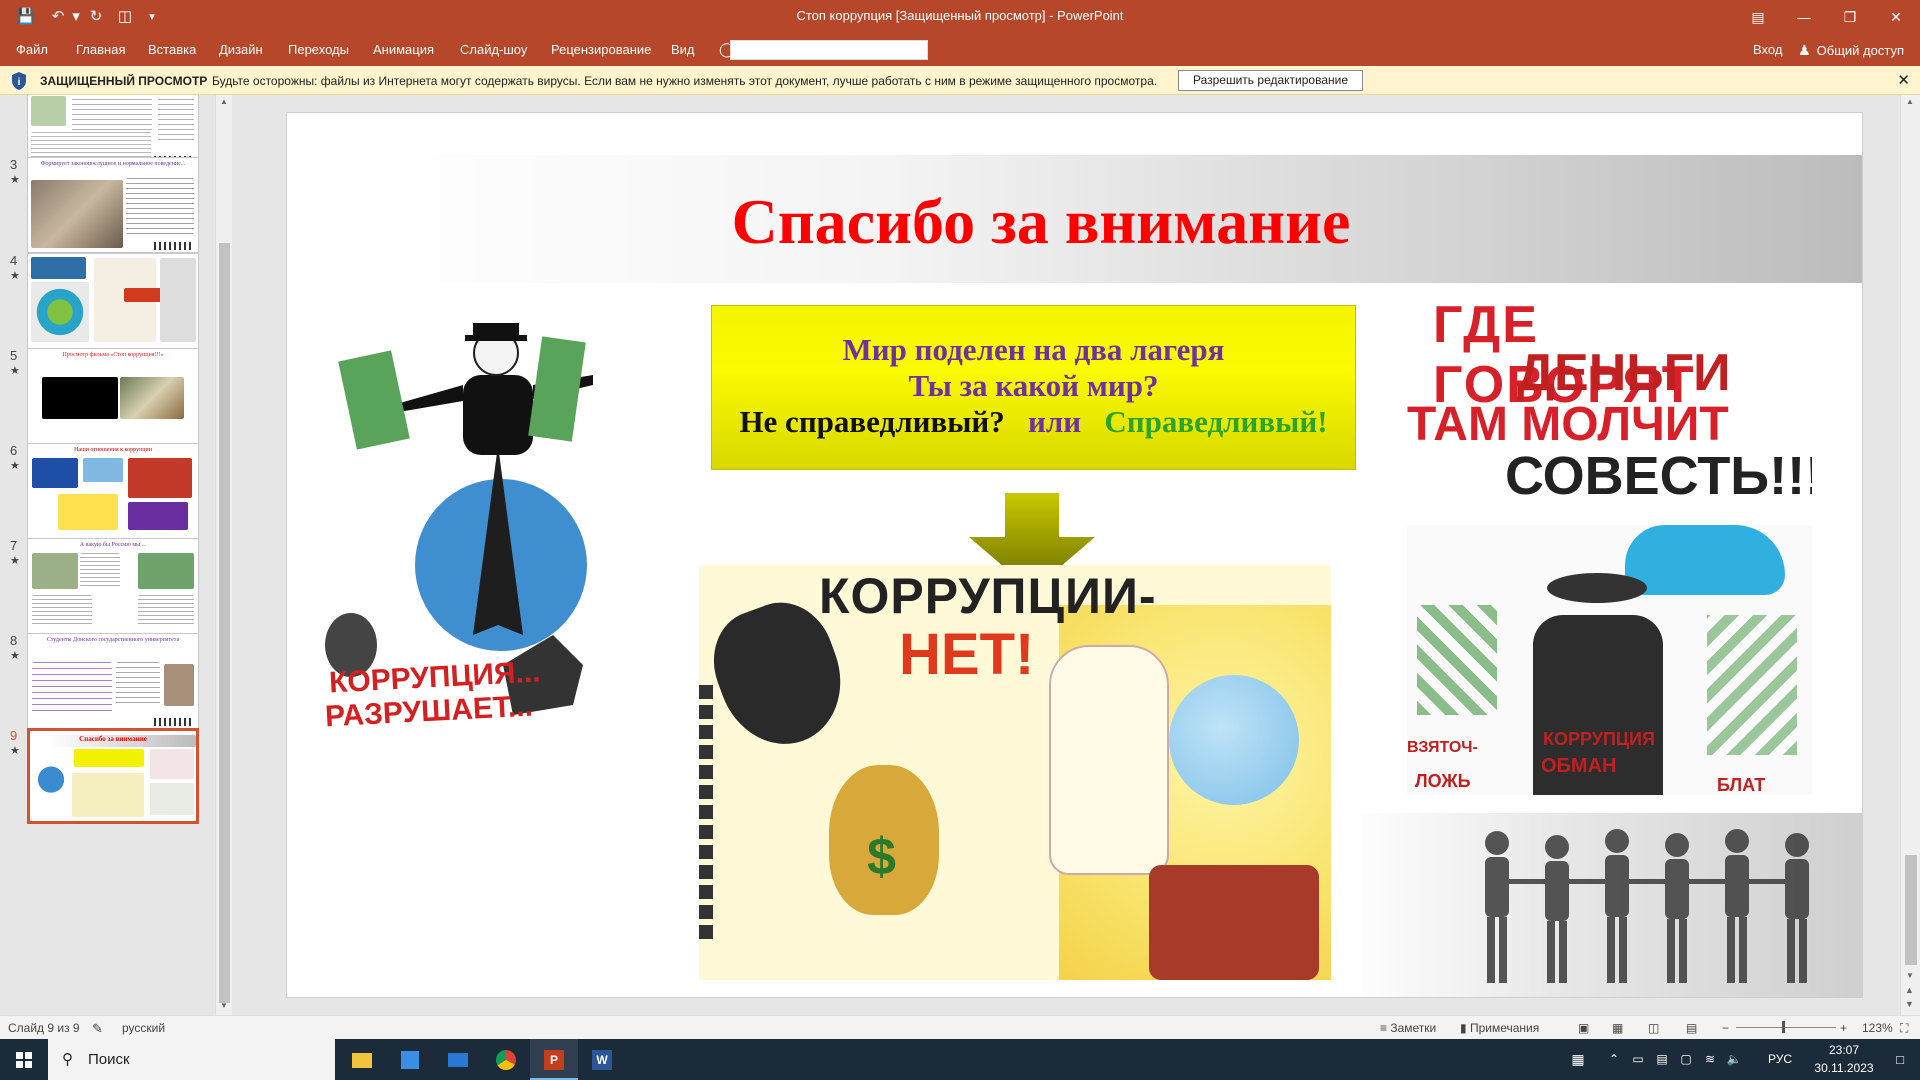 The image size is (1920, 1080). Describe the element at coordinates (1617, 1028) in the screenshot. I see `slide-sorter-icon: ▦` at that location.